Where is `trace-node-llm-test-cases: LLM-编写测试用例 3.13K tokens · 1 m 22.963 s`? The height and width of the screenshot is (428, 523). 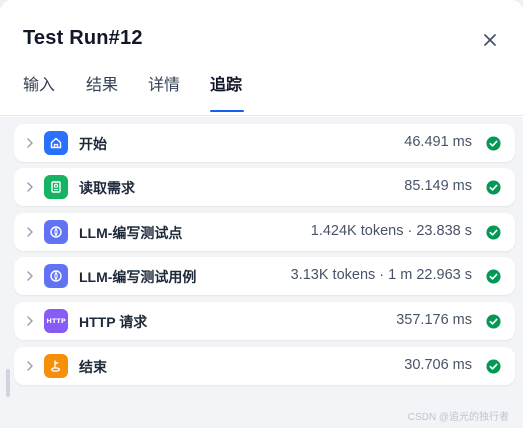 trace-node-llm-test-cases: LLM-编写测试用例 3.13K tokens · 1 m 22.963 s is located at coordinates (264, 276).